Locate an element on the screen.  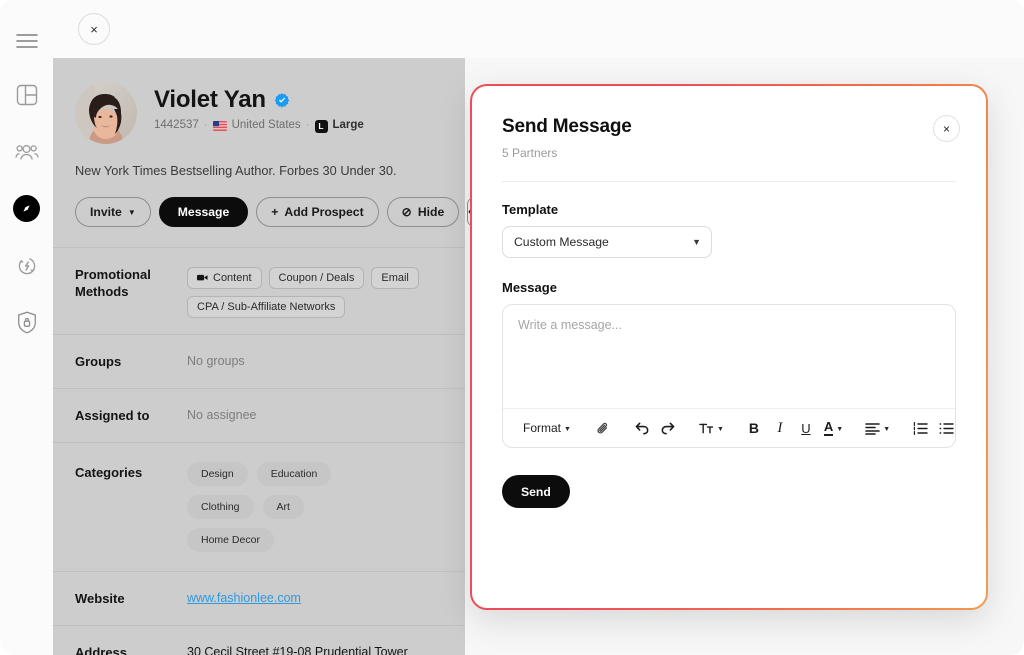
modal-close-button: × is located at coordinates (946, 128).